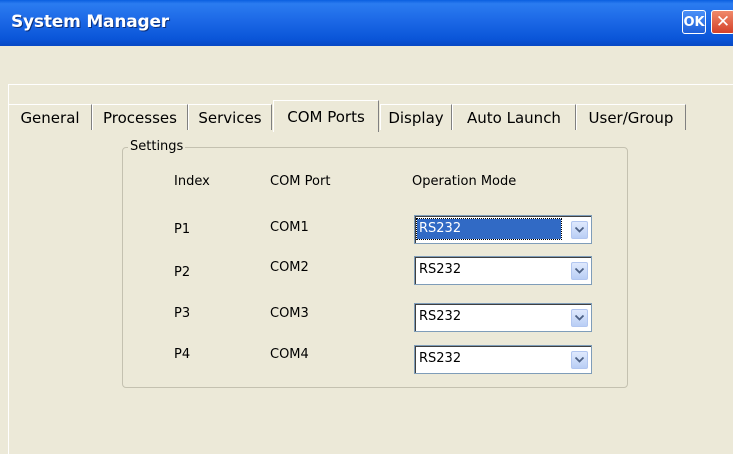 The height and width of the screenshot is (454, 733). Describe the element at coordinates (489, 229) in the screenshot. I see `row-1-mode-value: RS232` at that location.